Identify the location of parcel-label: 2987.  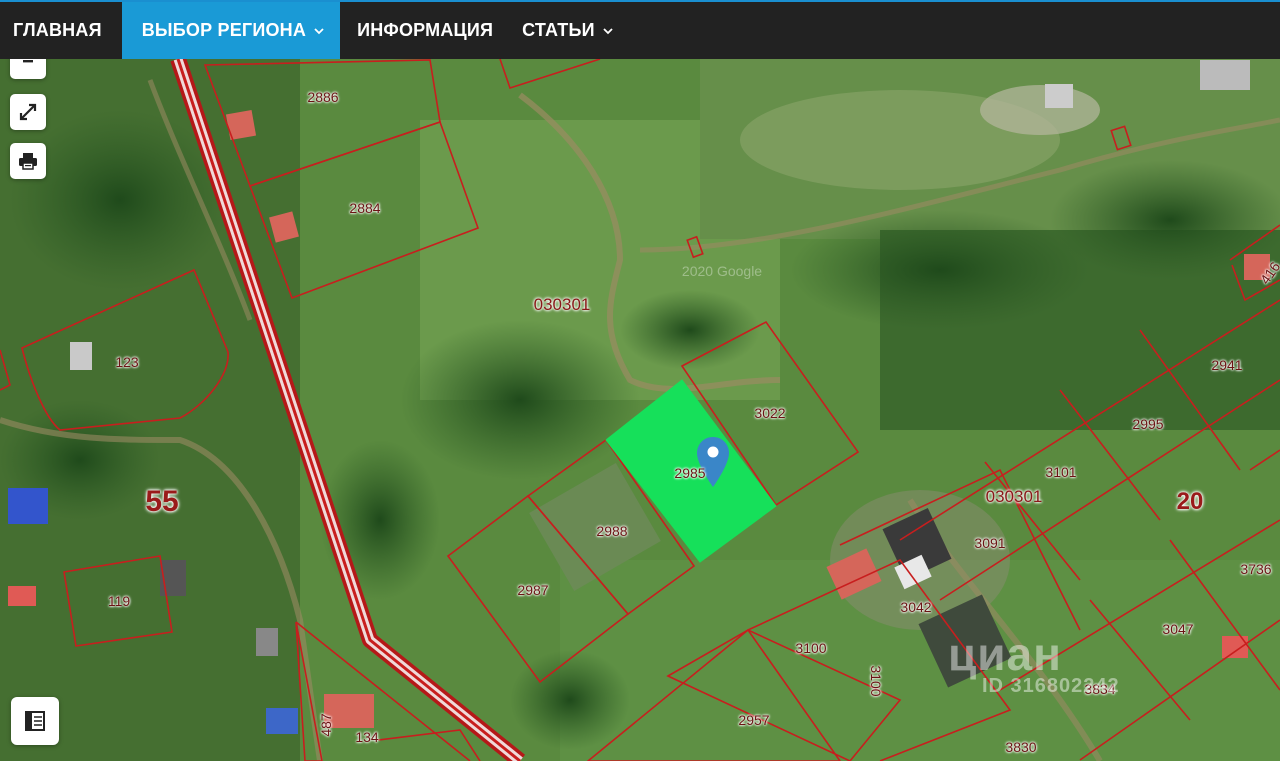
(533, 590).